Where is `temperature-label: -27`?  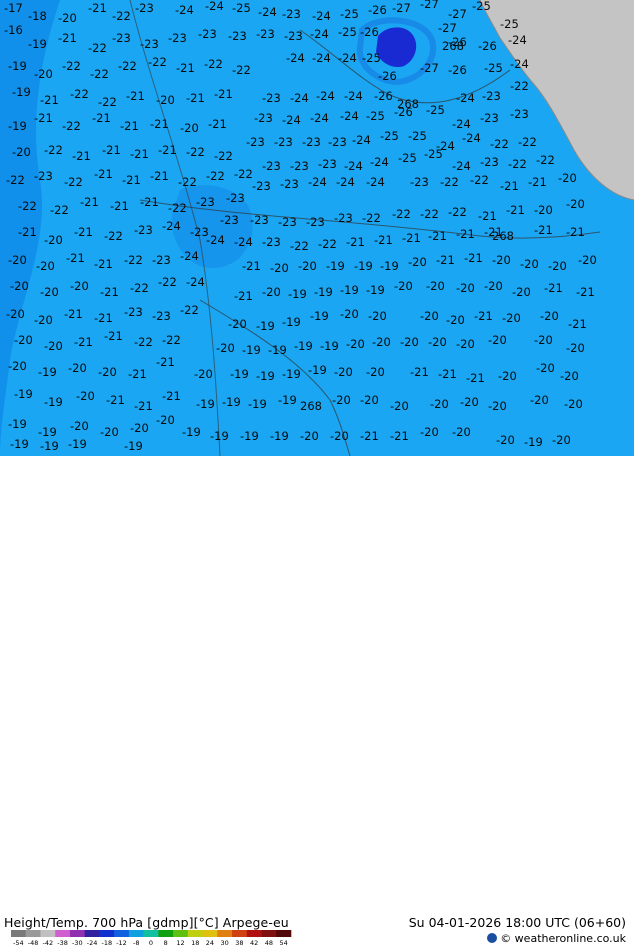 temperature-label: -27 is located at coordinates (457, 14).